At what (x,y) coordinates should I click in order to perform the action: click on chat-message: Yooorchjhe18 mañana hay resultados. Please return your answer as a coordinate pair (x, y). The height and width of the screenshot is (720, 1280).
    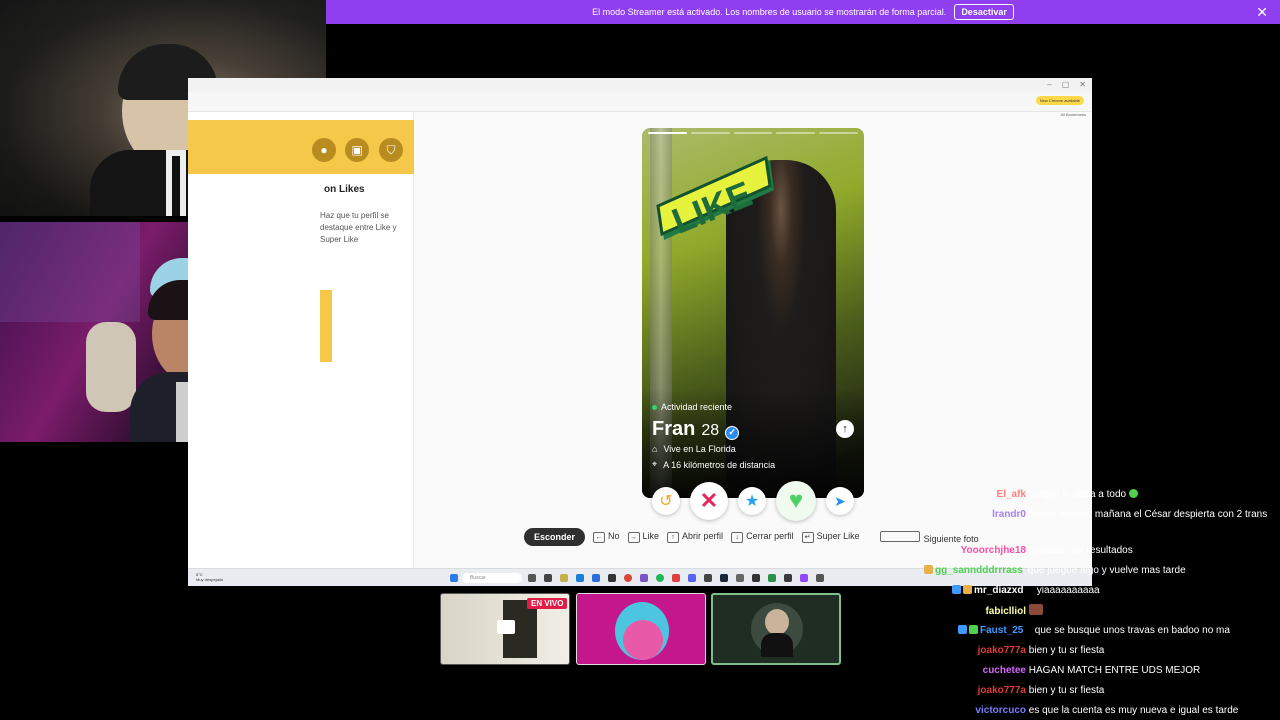
    Looking at the image, I should click on (1090, 551).